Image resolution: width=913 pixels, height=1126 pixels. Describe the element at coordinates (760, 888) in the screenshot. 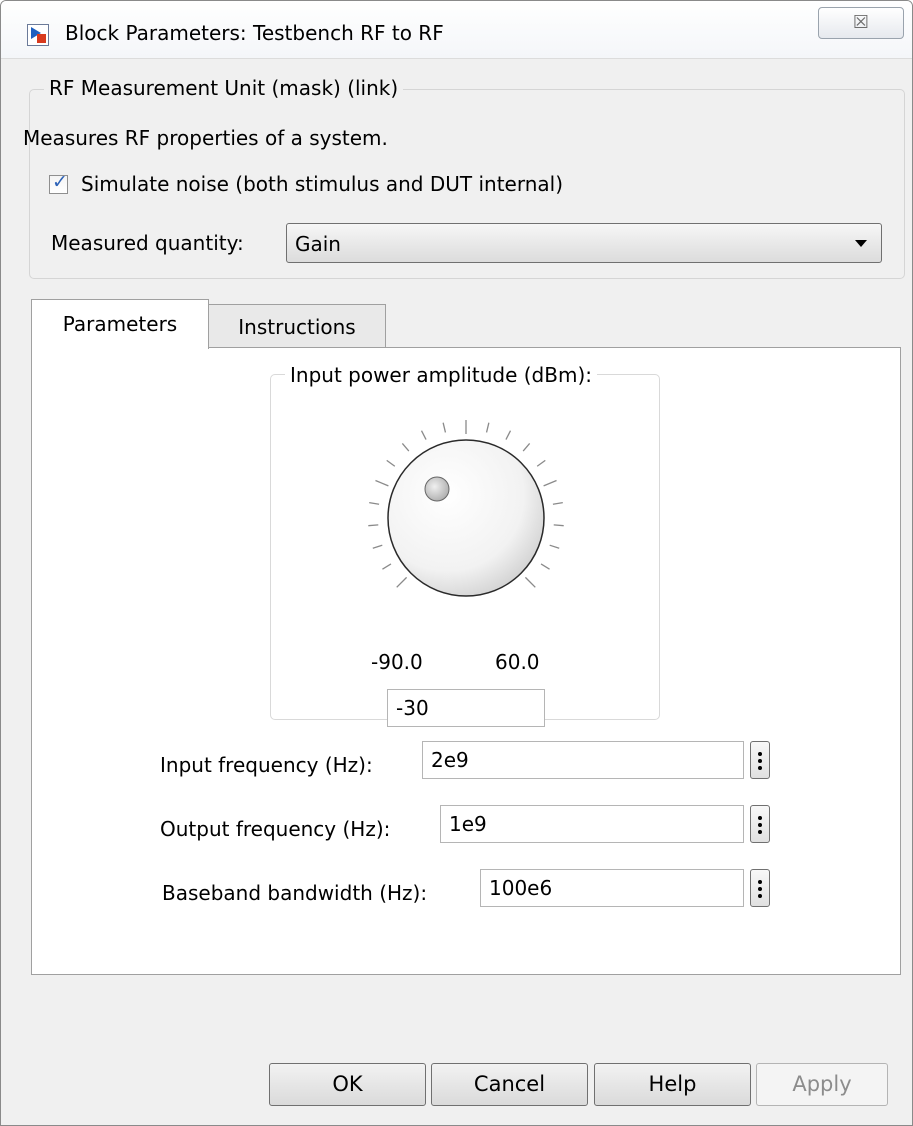

I see `baseband-bandwidth-options-button` at that location.